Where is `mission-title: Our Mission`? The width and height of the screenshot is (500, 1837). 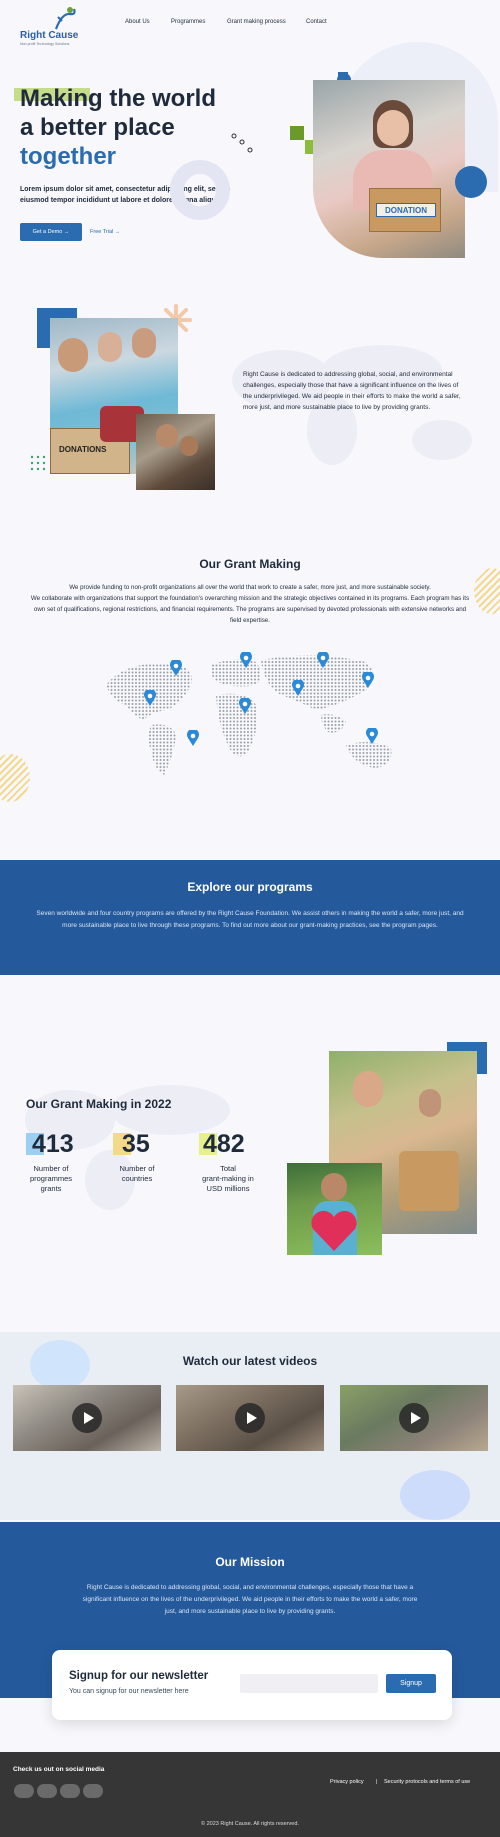
mission-title: Our Mission is located at coordinates (250, 1562).